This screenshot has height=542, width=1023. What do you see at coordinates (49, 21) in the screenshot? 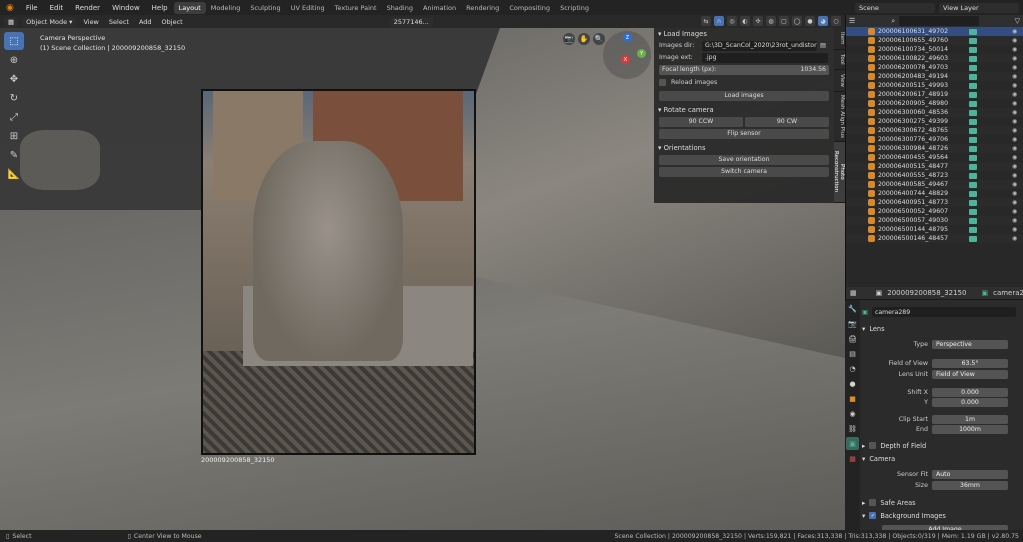
I see `mode-selector: Object Mode ▾` at bounding box center [49, 21].